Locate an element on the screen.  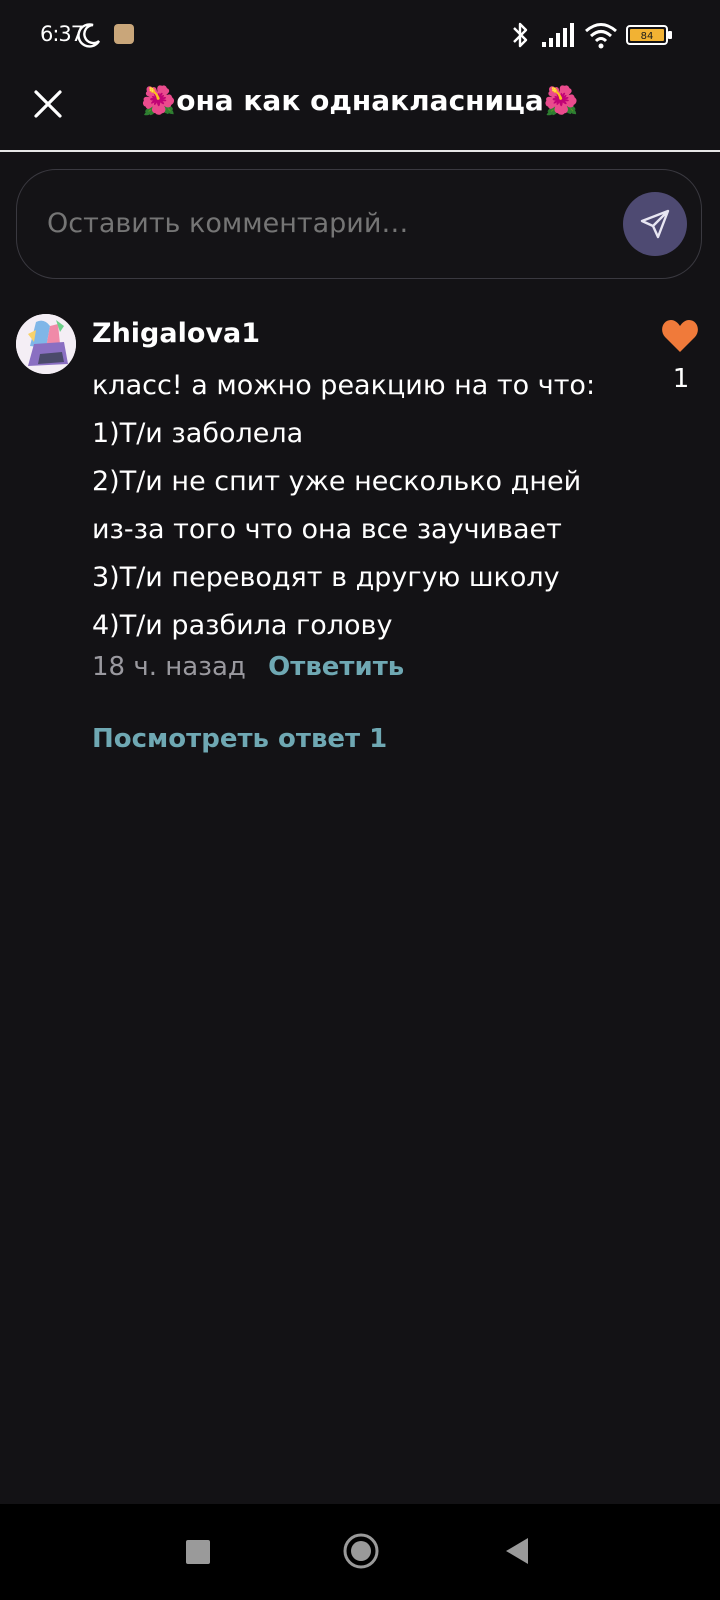
signal-icon is located at coordinates (558, 35).